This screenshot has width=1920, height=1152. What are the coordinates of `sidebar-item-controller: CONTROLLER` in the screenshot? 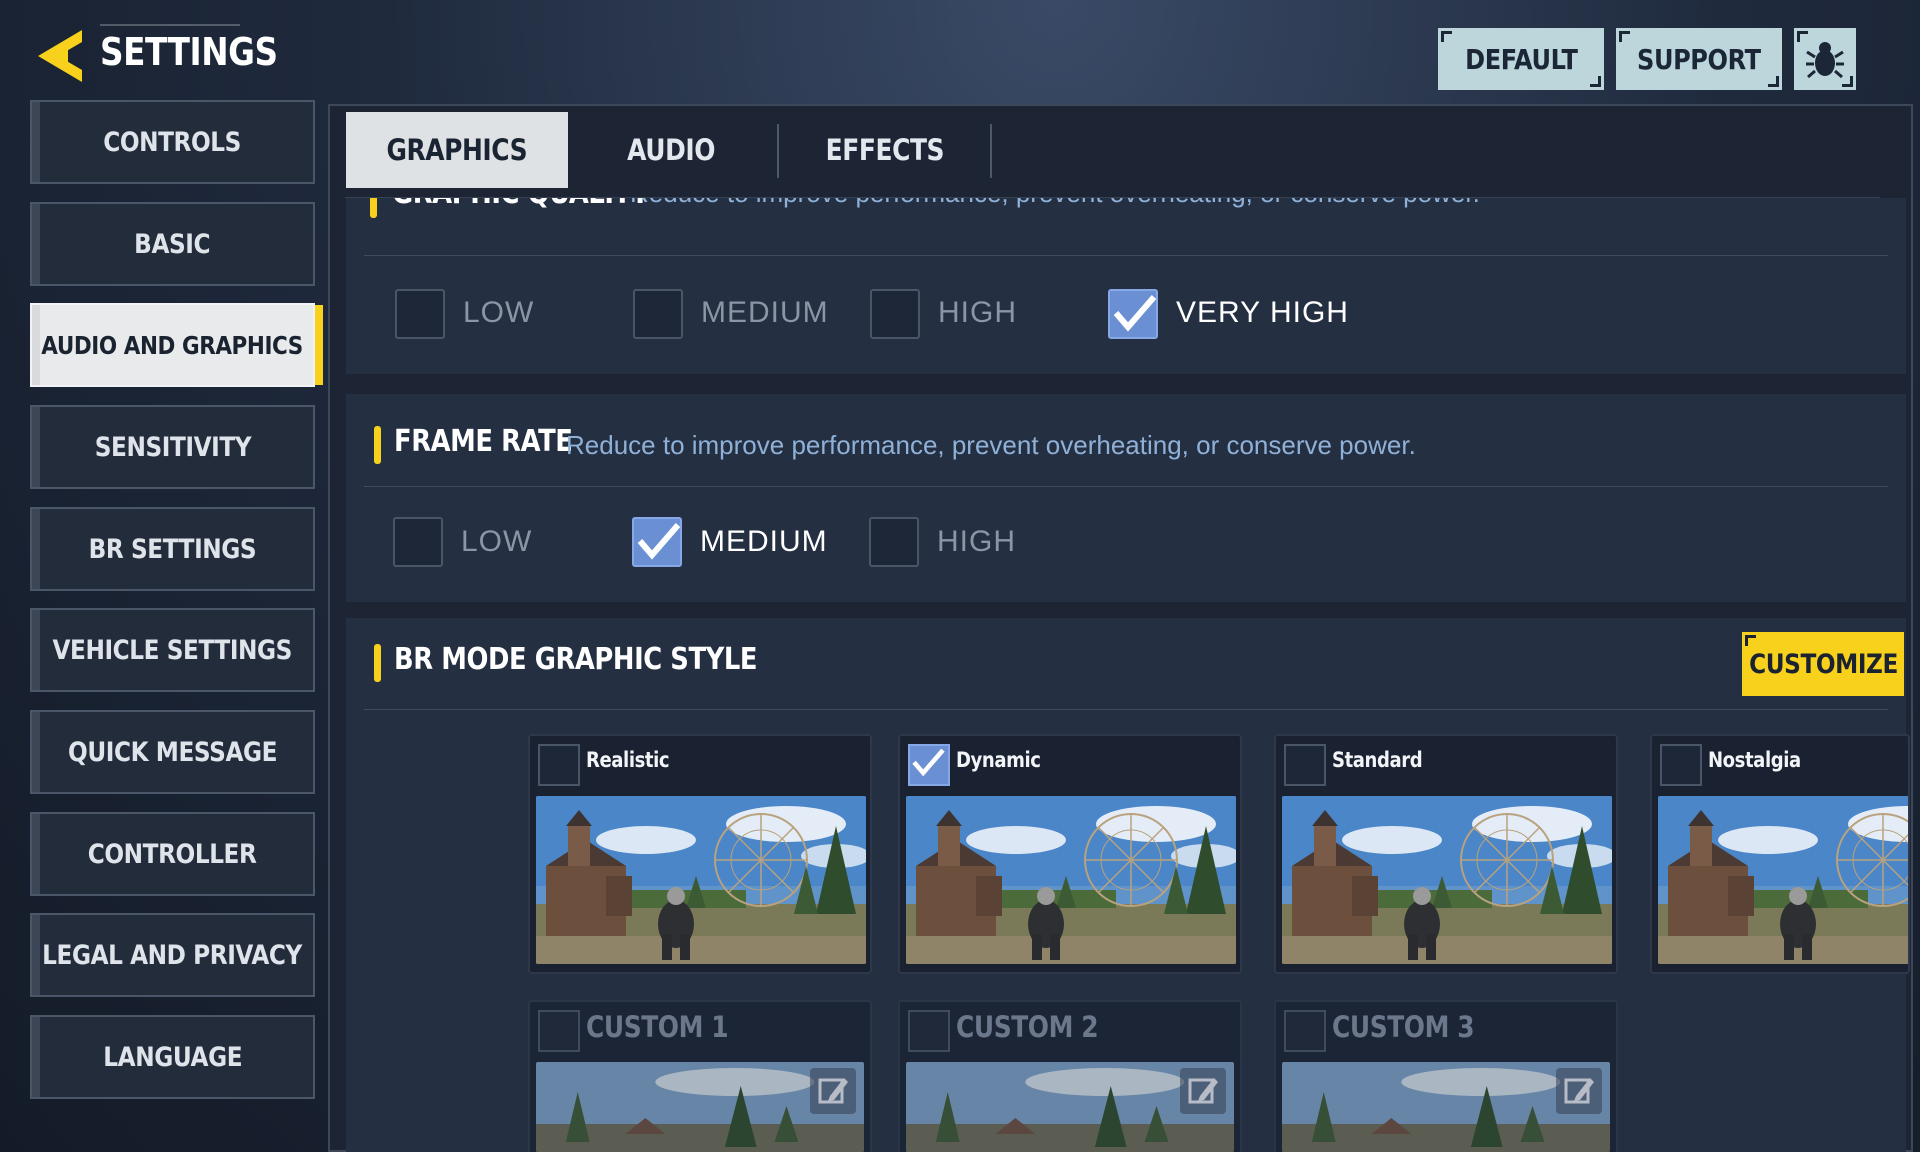 It's located at (172, 854).